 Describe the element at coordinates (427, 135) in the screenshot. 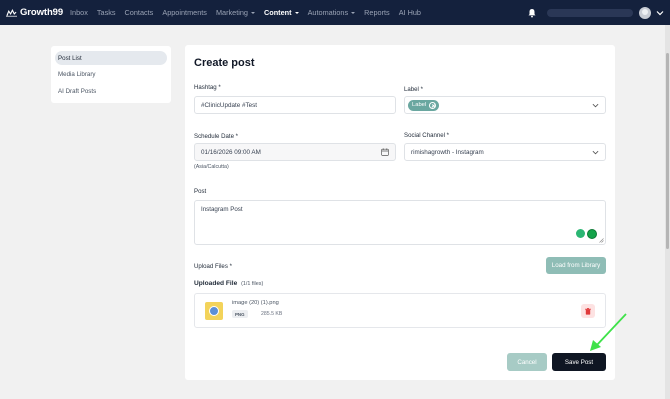

I see `social-channel-label: Social Channel *` at that location.